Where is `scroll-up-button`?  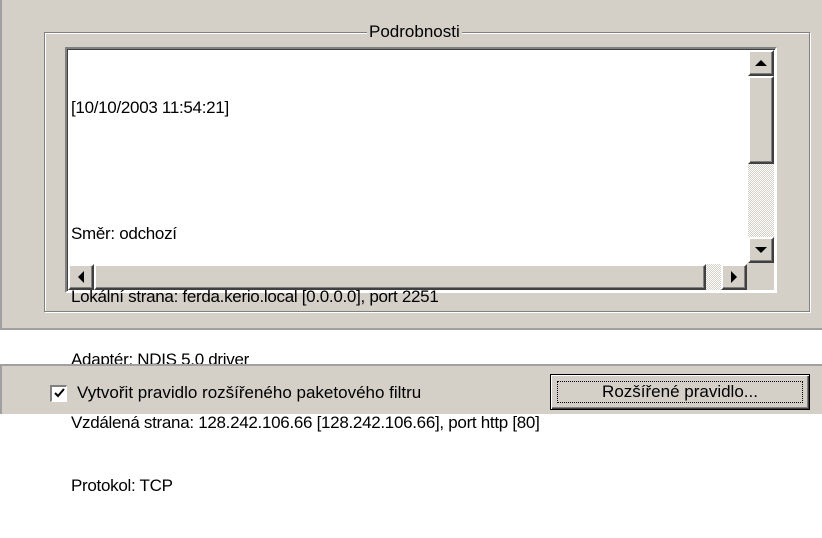
scroll-up-button is located at coordinates (761, 63).